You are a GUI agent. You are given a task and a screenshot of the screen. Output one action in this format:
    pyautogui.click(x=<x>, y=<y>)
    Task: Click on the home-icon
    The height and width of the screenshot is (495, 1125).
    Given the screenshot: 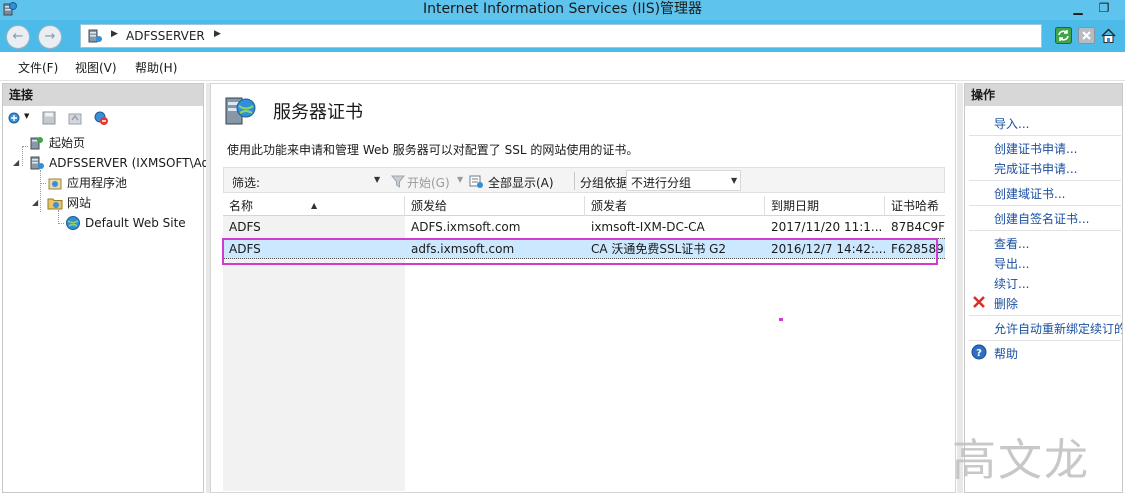 What is the action you would take?
    pyautogui.click(x=1108, y=35)
    